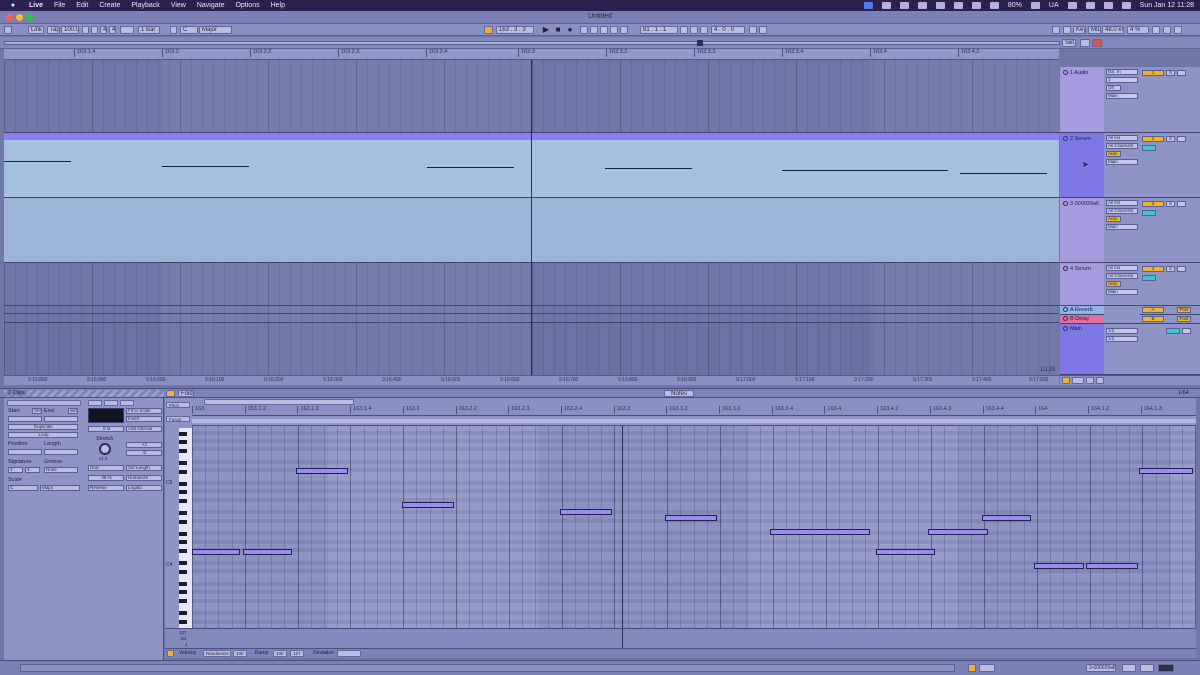 The height and width of the screenshot is (675, 1200). I want to click on semitone-field: 0 st, so click(106, 429).